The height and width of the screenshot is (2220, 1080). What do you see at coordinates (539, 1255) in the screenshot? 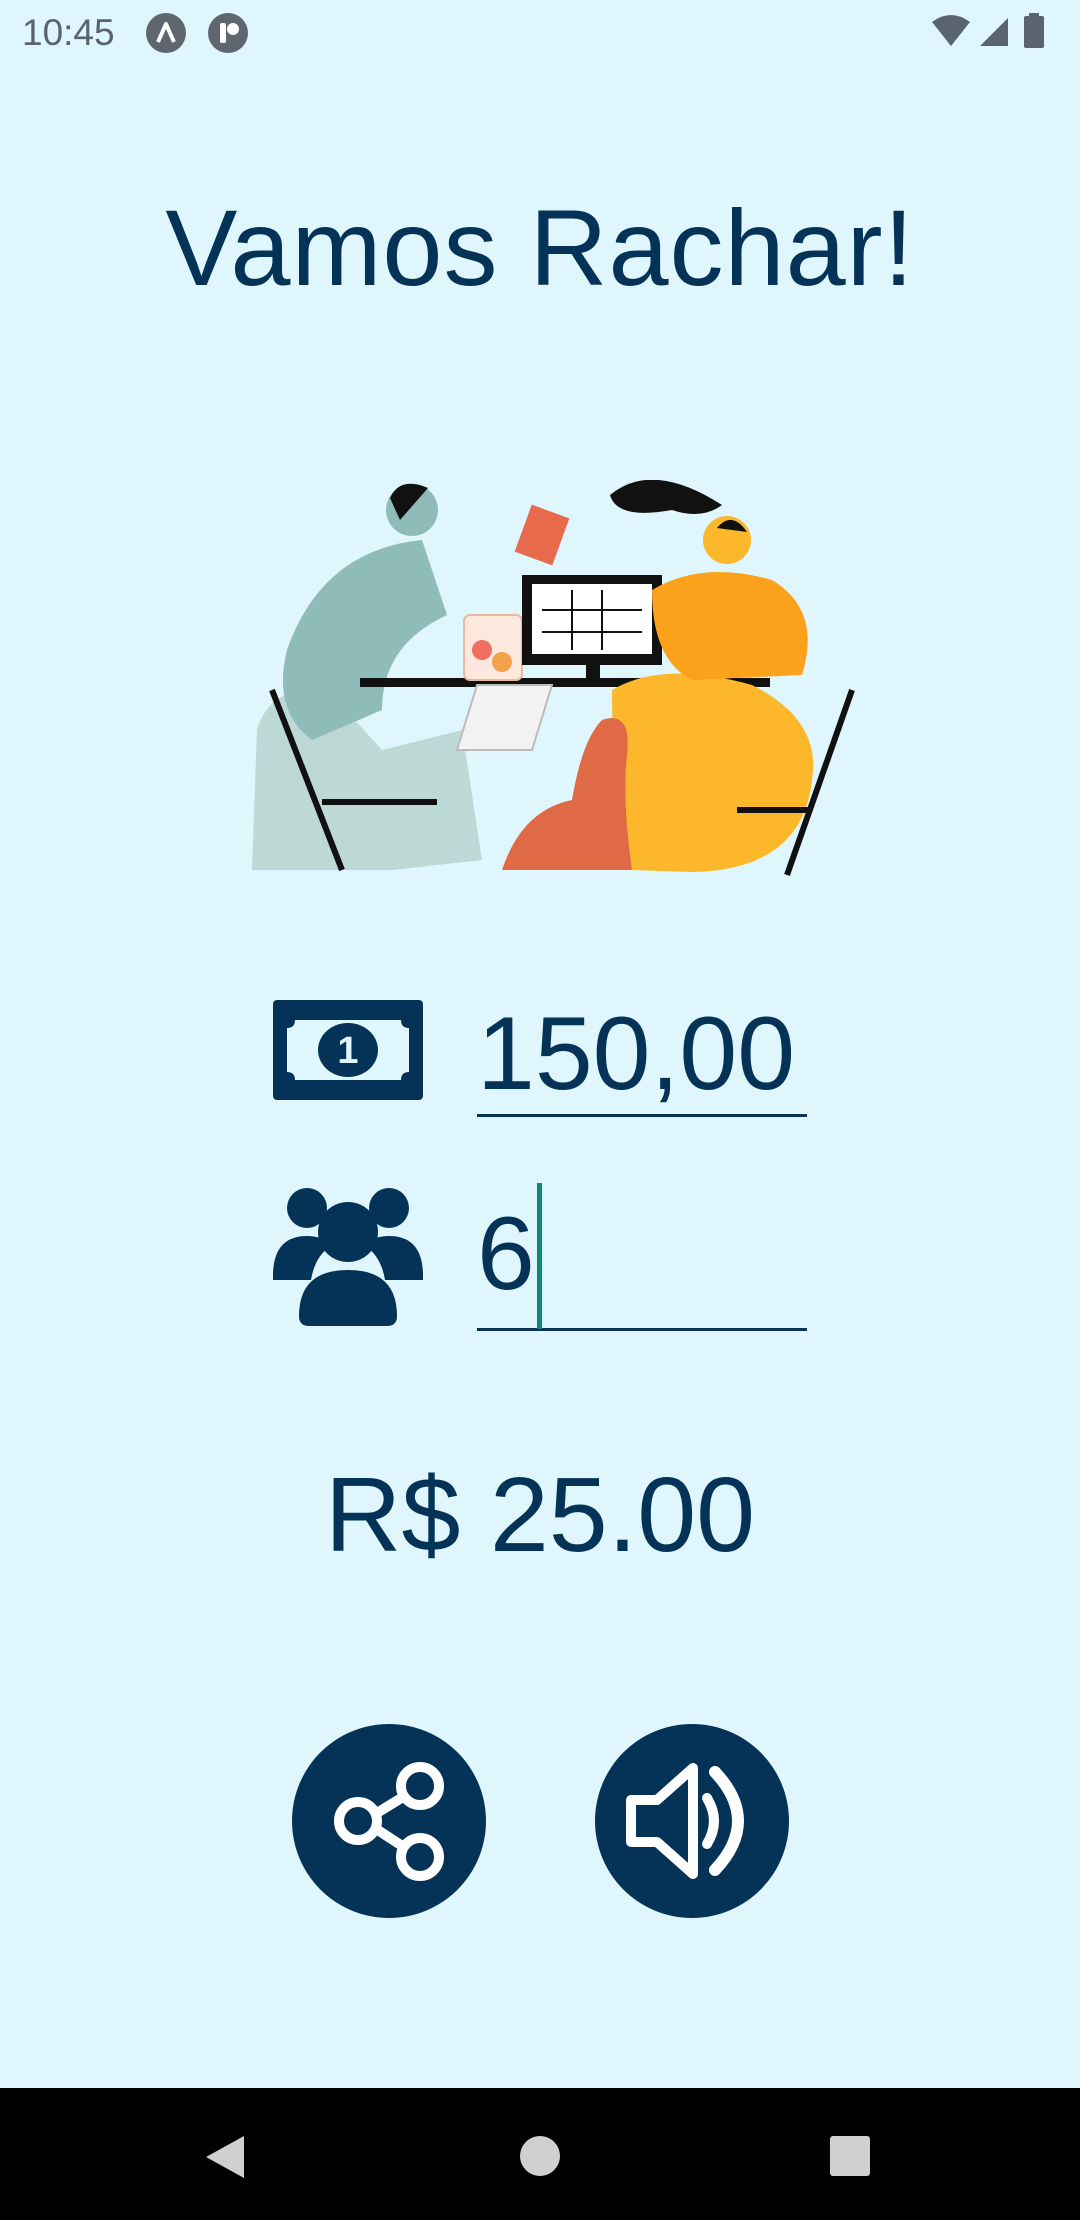
I see `text-cursor` at bounding box center [539, 1255].